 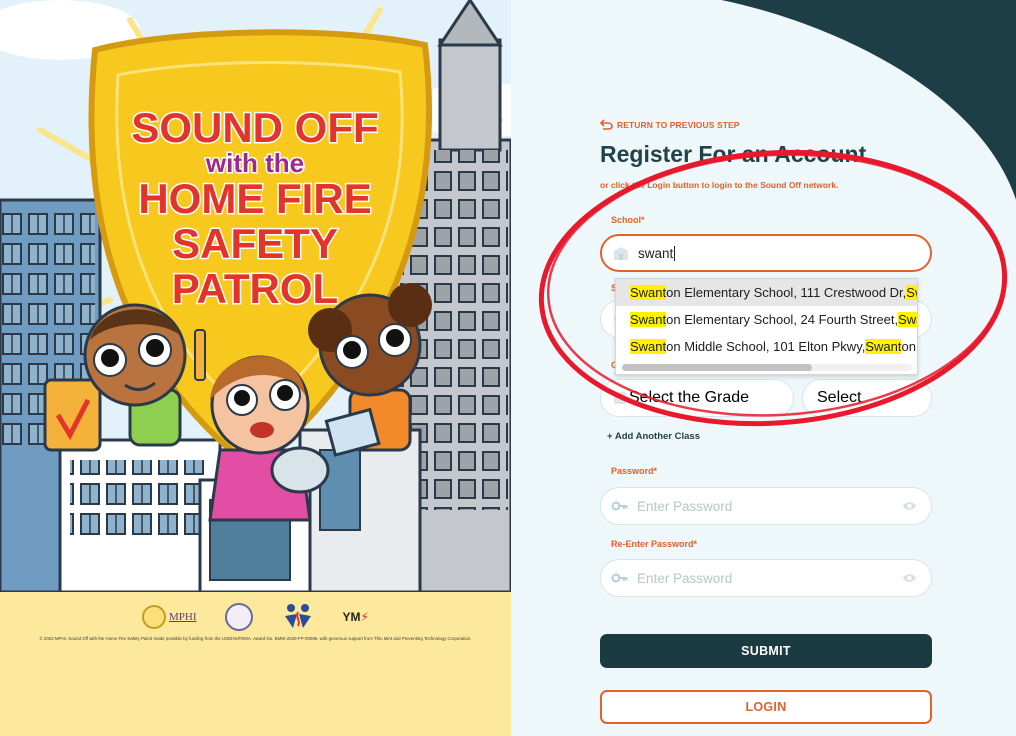 What do you see at coordinates (867, 398) in the screenshot?
I see `class-select: Select` at bounding box center [867, 398].